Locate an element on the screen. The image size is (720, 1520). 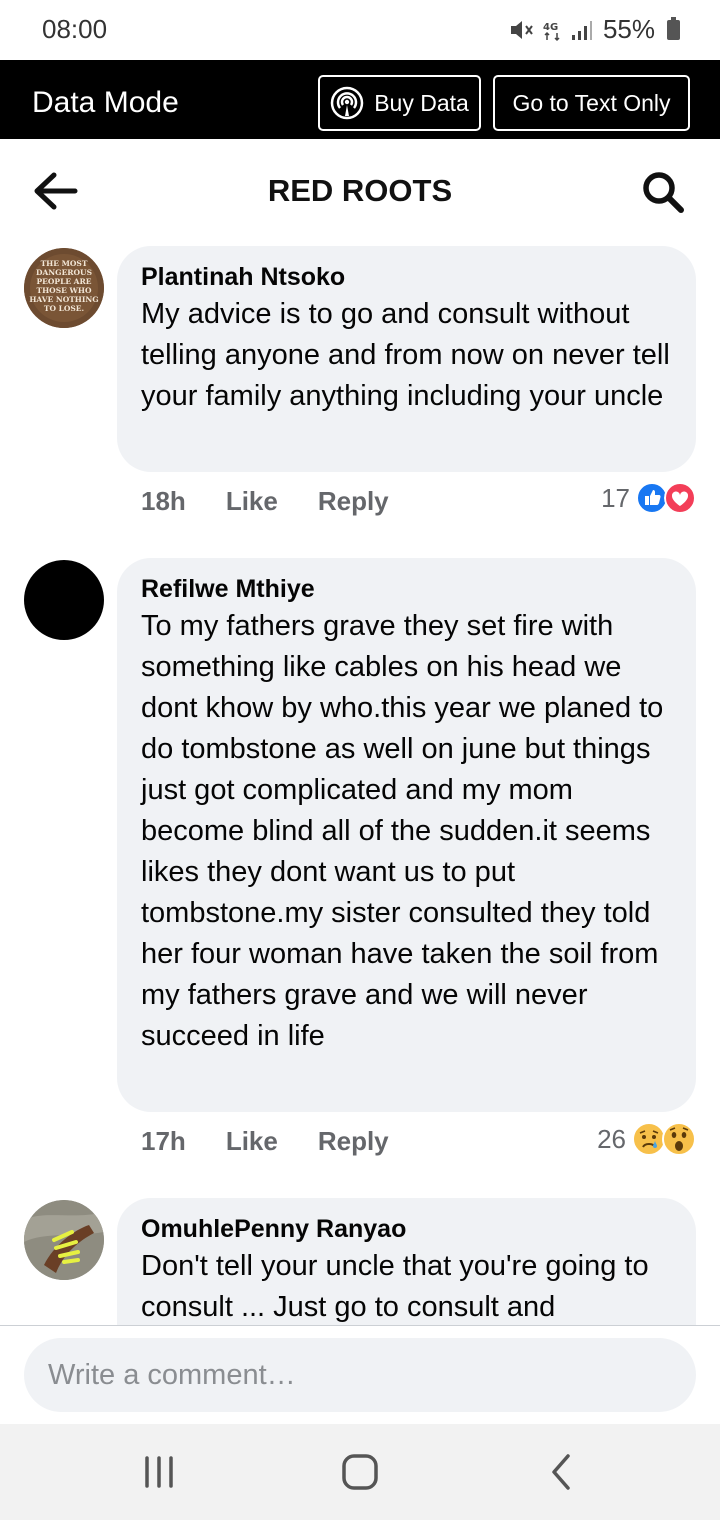
battery-icon is located at coordinates (673, 28).